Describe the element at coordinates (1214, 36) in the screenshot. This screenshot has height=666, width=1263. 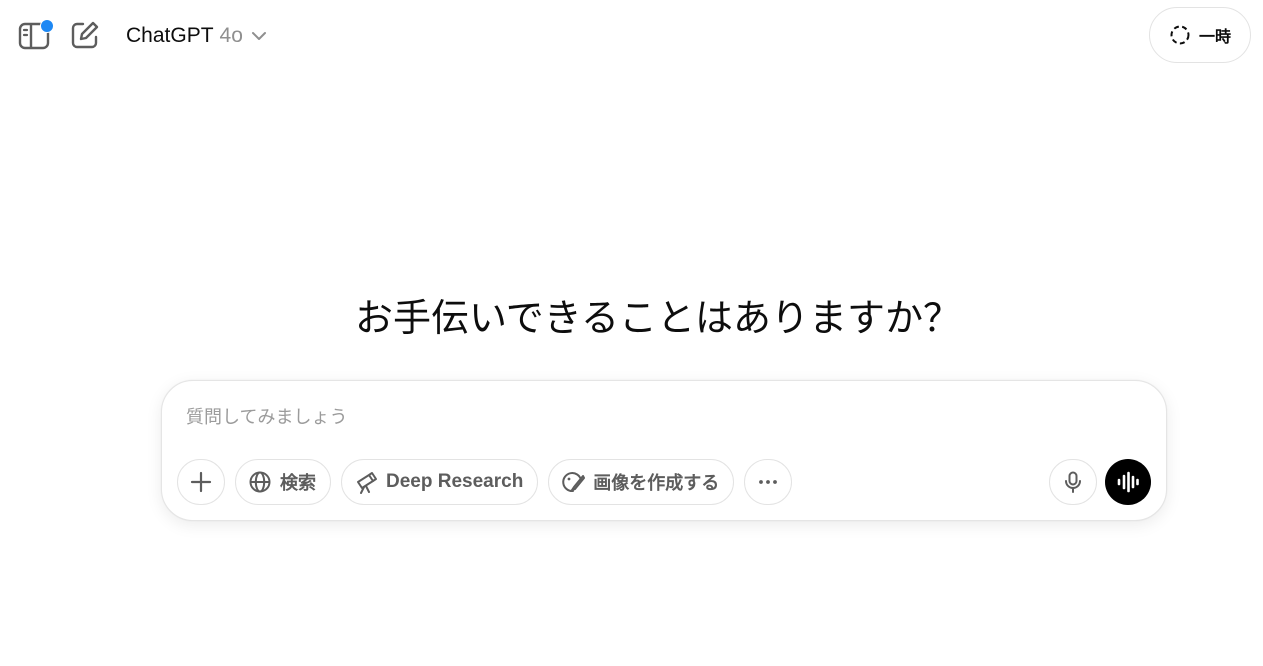
I see `temporary-chat-label: 一時` at that location.